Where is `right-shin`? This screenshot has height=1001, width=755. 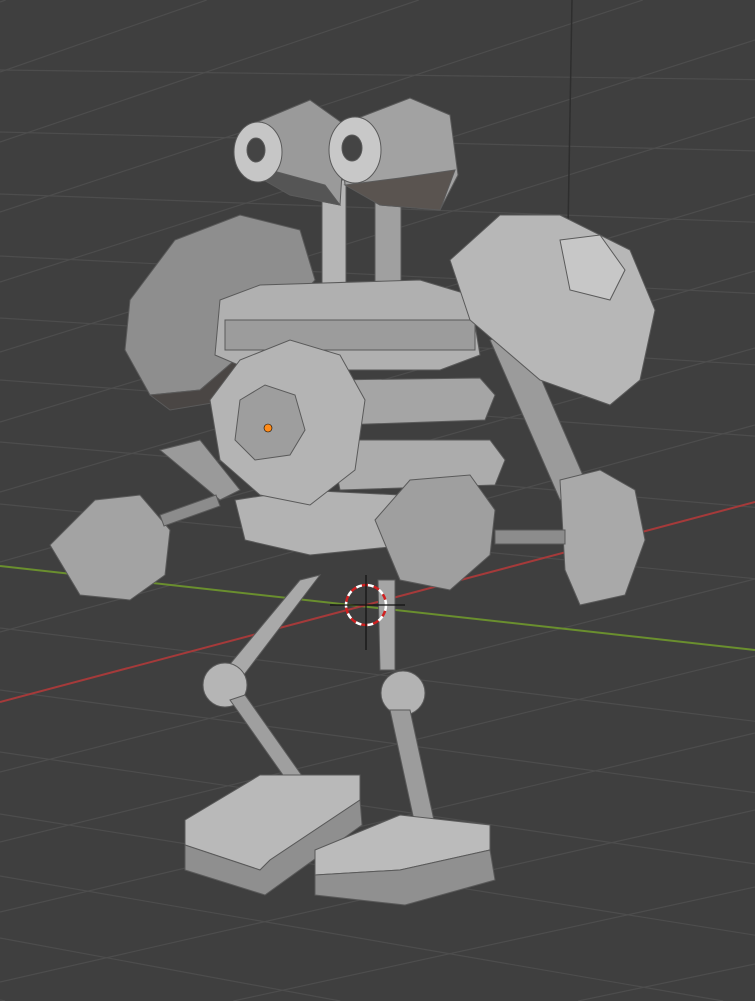
right-shin is located at coordinates (412, 767).